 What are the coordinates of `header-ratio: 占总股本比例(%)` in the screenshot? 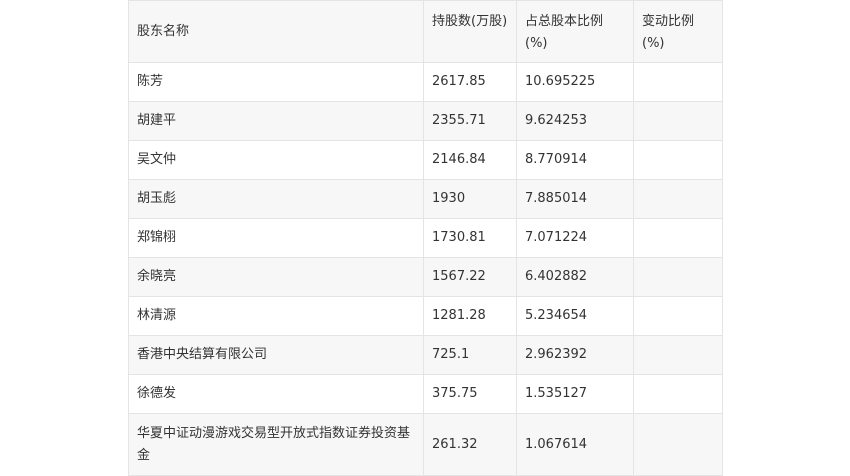 It's located at (575, 31).